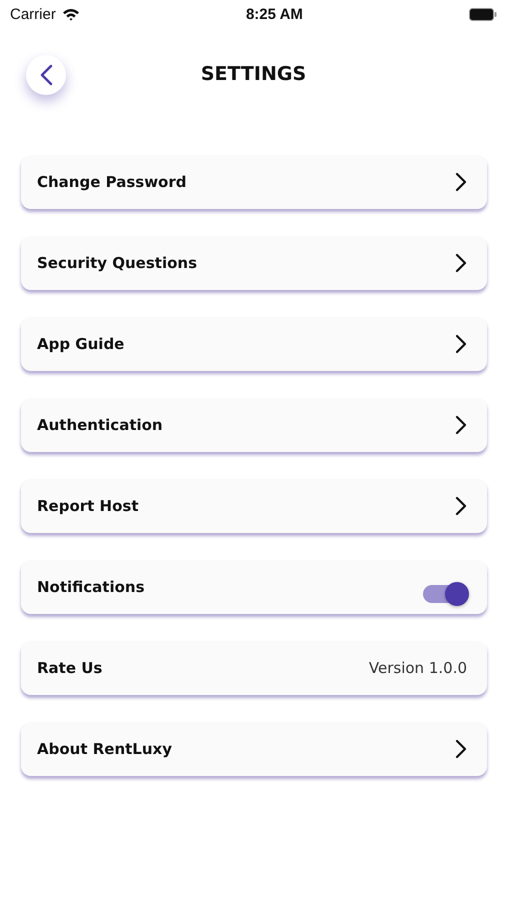 The width and height of the screenshot is (507, 900). Describe the element at coordinates (254, 587) in the screenshot. I see `settings-row: Notifications` at that location.